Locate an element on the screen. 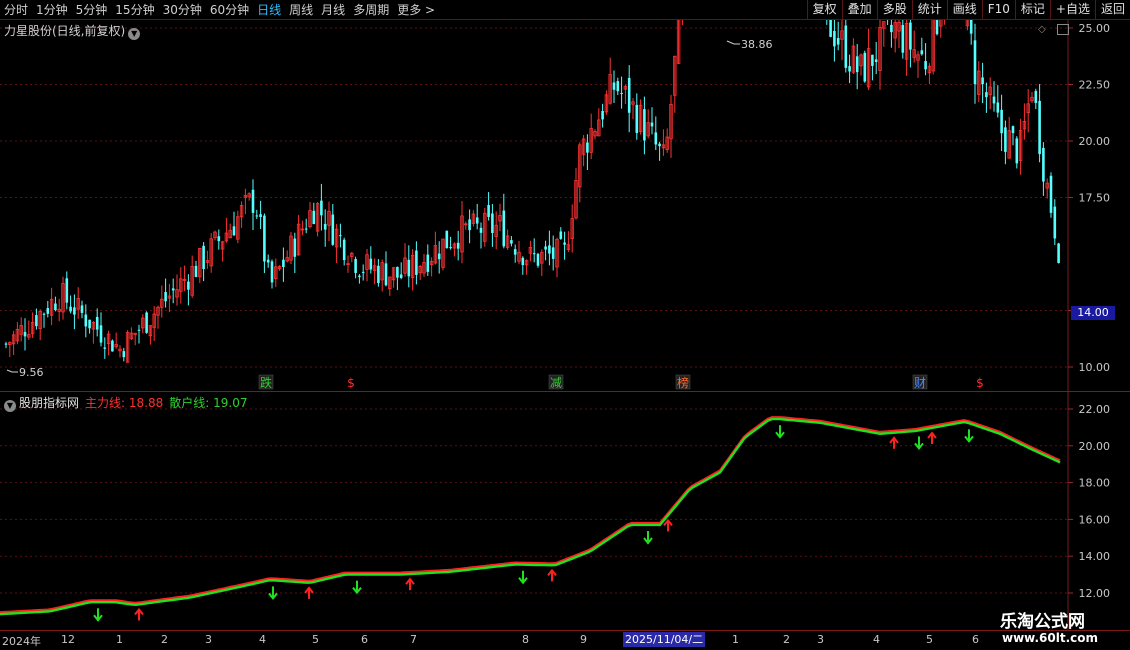 The image size is (1130, 650). toolbar-button: +自选 is located at coordinates (1072, 10).